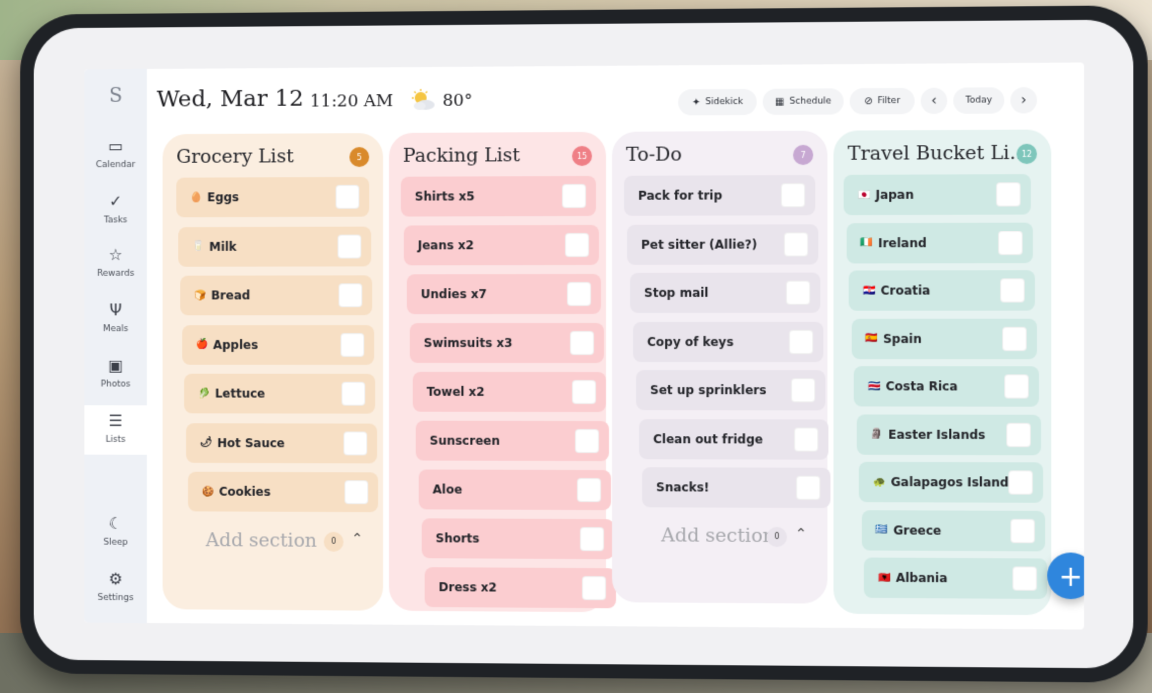 This screenshot has height=693, width=1152. What do you see at coordinates (690, 341) in the screenshot?
I see `list-item-label: Copy of keys` at bounding box center [690, 341].